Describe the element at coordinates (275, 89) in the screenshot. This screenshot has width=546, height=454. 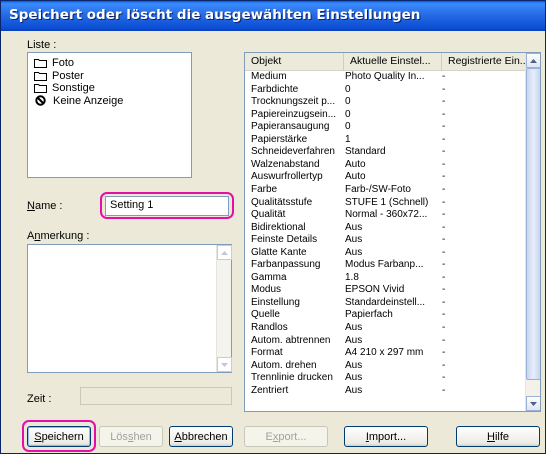
I see `cell-objekt: Farbdichte` at that location.